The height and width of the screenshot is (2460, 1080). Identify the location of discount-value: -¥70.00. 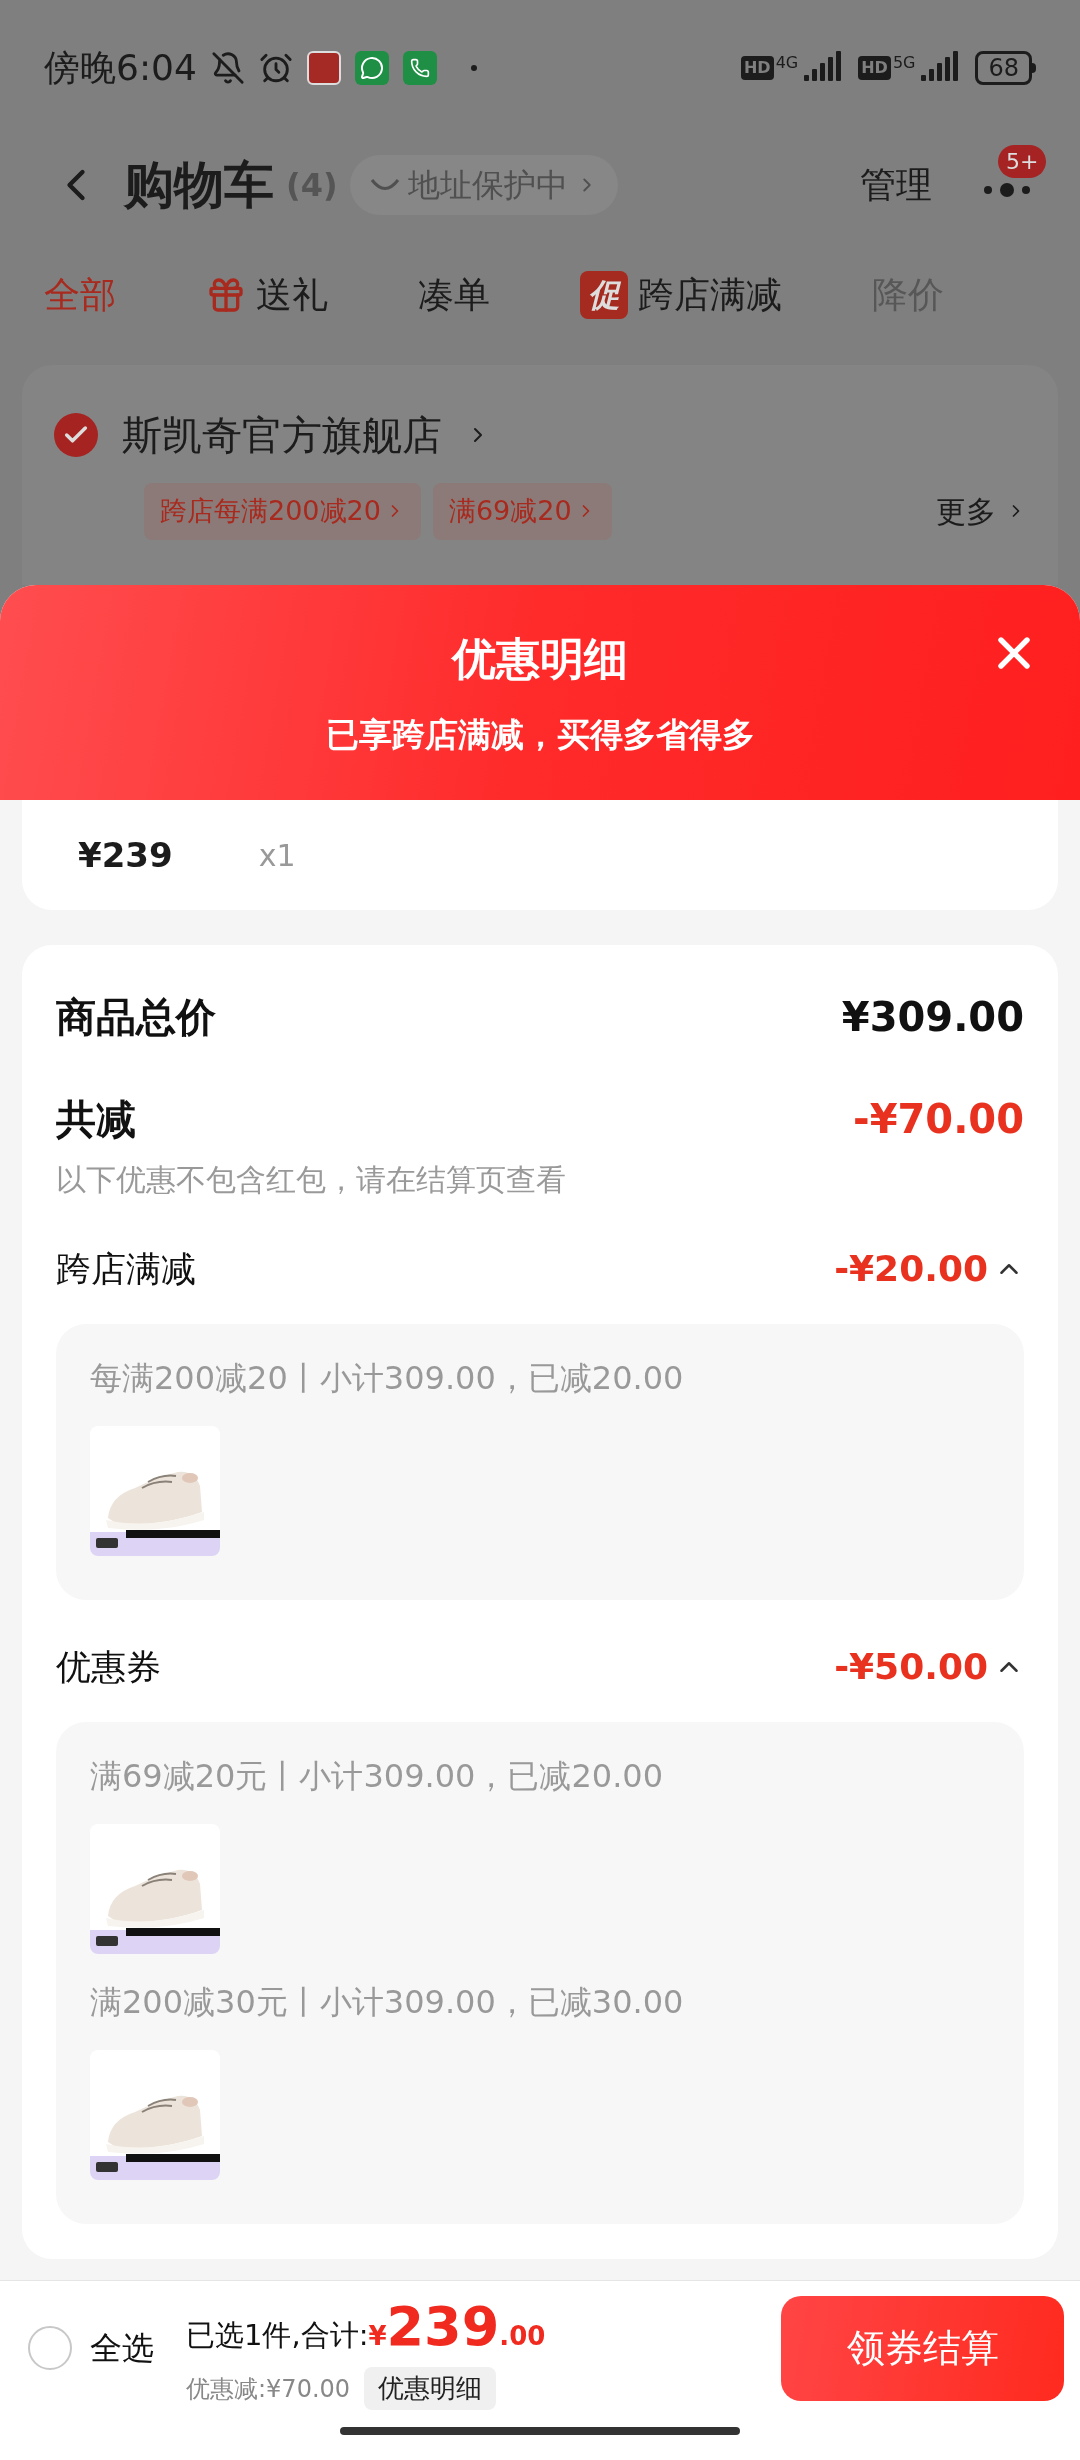
(938, 1119).